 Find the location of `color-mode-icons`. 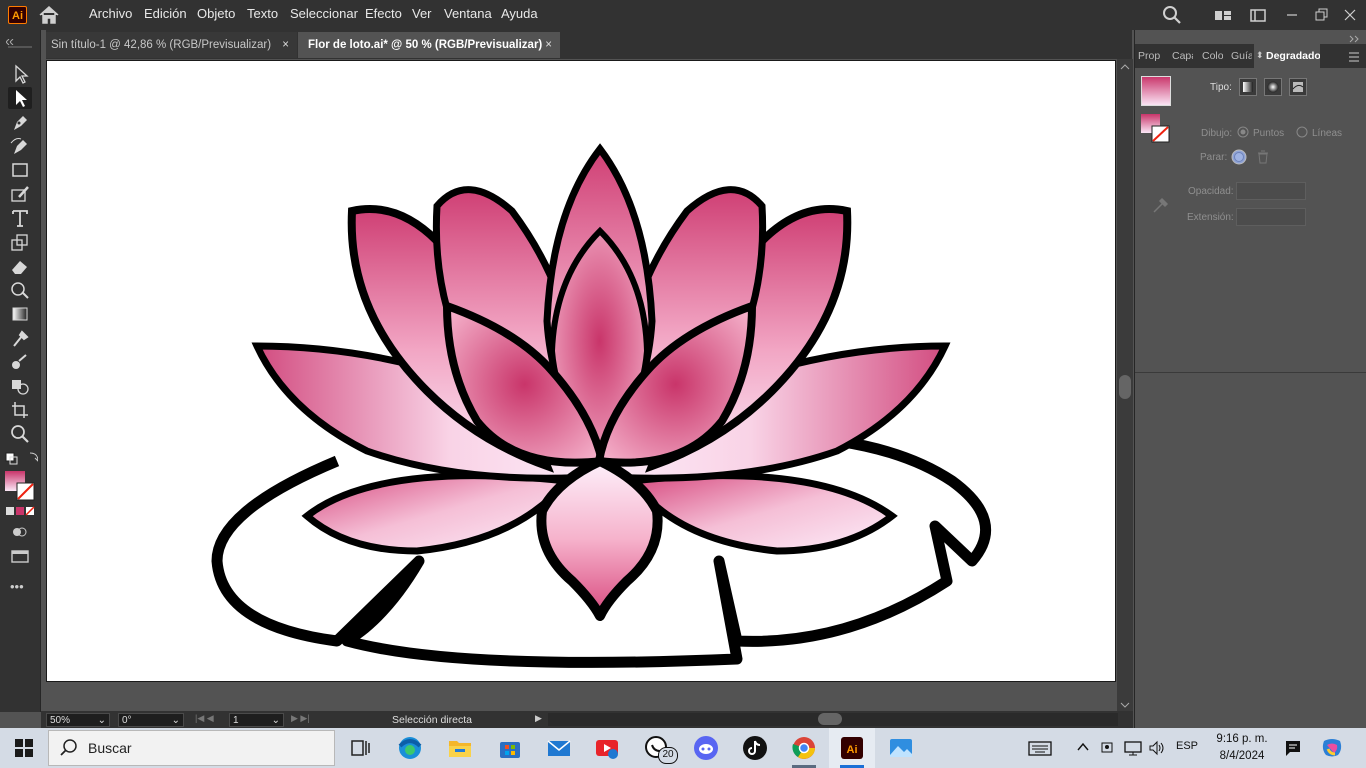

color-mode-icons is located at coordinates (20, 511).